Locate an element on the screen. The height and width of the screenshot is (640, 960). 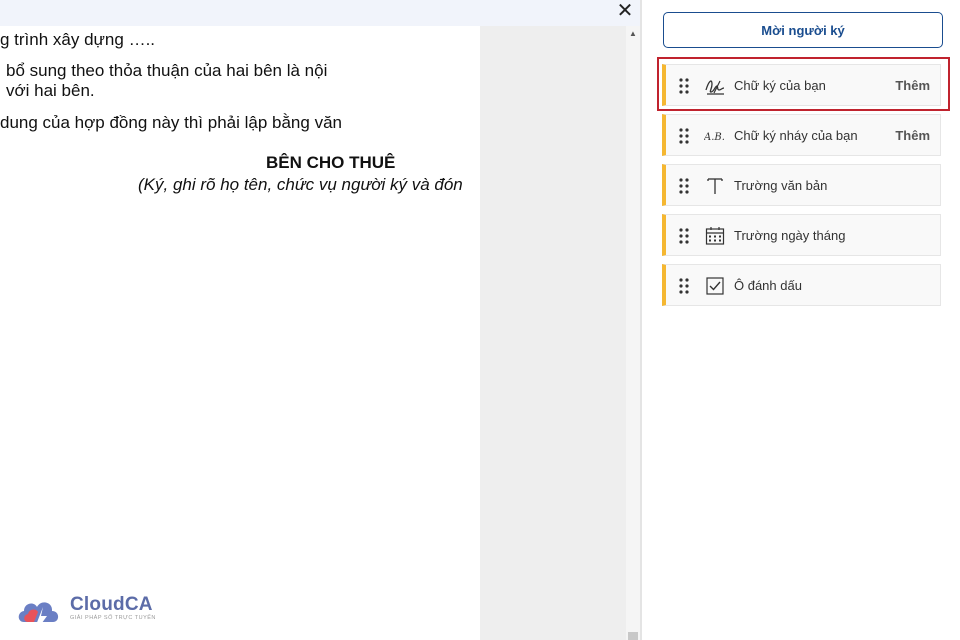
checkbox-icon is located at coordinates (715, 286).